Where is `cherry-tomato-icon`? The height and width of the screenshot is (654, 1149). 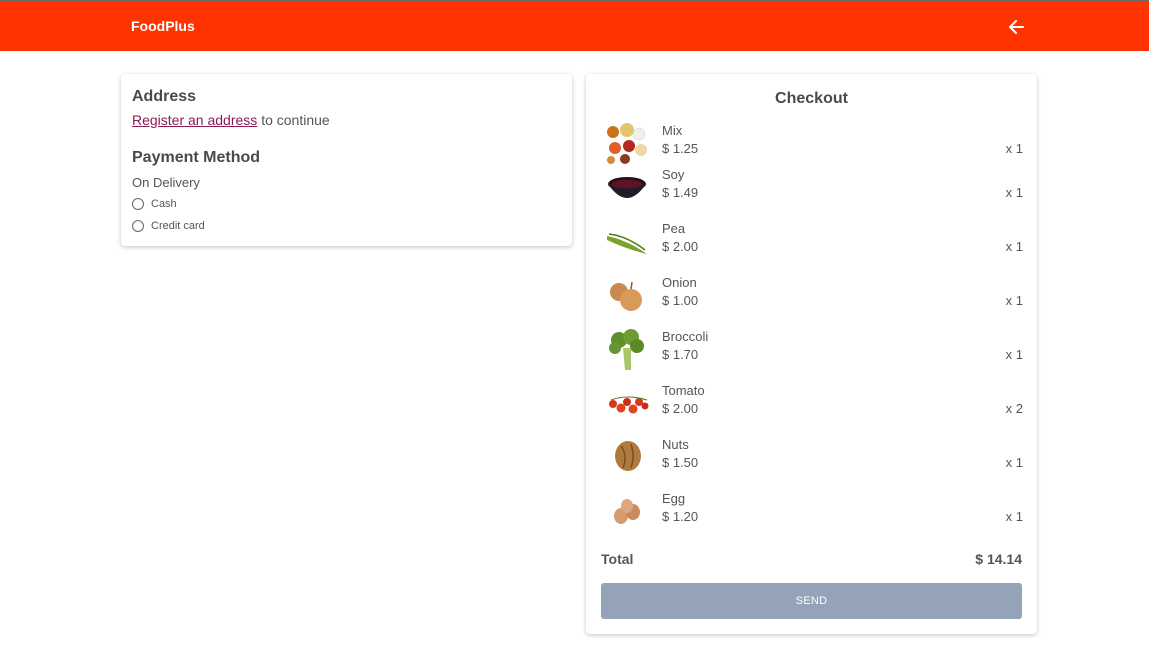 cherry-tomato-icon is located at coordinates (629, 405).